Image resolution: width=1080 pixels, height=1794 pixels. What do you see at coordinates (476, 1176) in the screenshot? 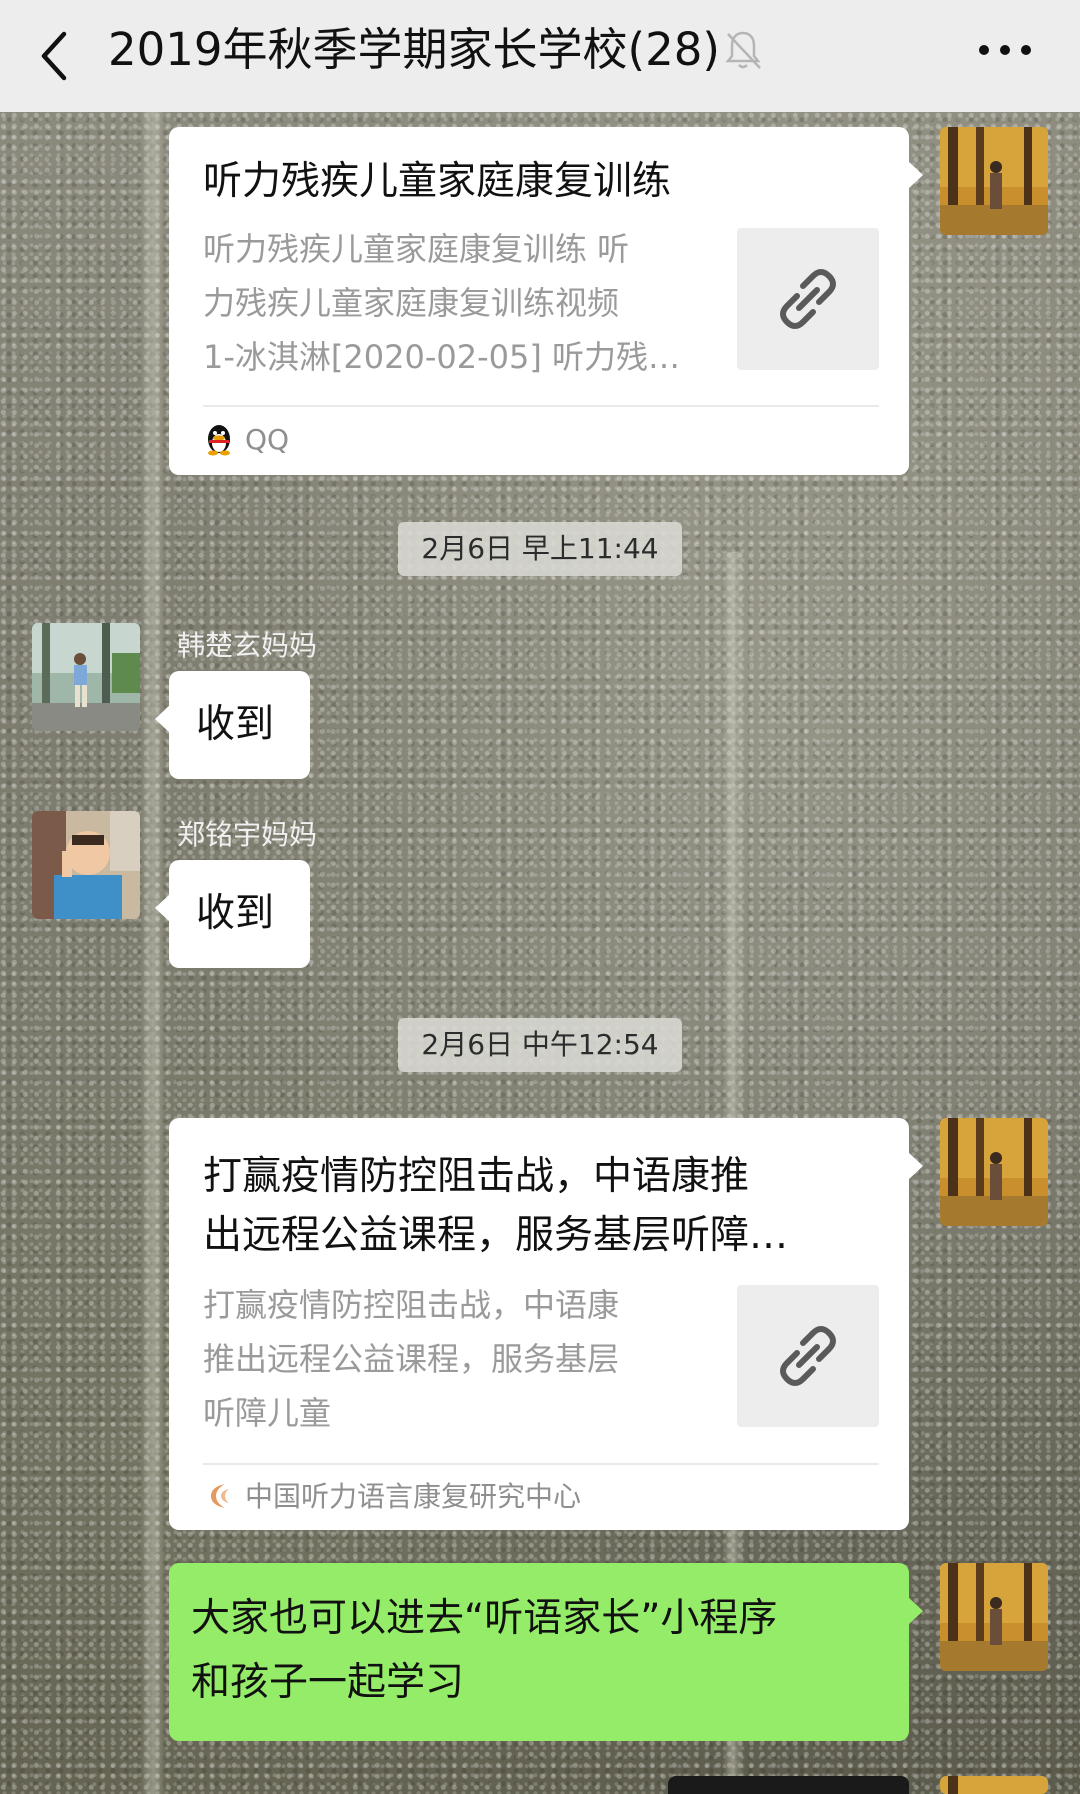
I see `link-card-title: 打赢疫情防控阻击战，中语康推` at bounding box center [476, 1176].